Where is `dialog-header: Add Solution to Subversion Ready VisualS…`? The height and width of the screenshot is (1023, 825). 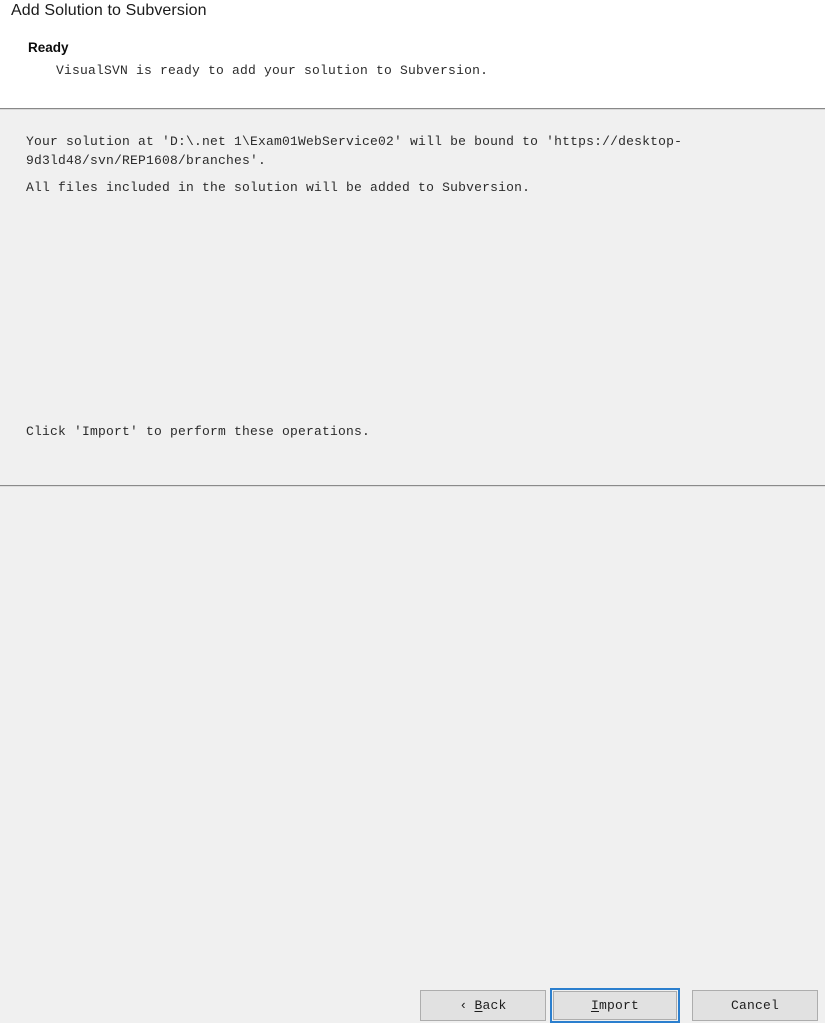 dialog-header: Add Solution to Subversion Ready VisualS… is located at coordinates (412, 54).